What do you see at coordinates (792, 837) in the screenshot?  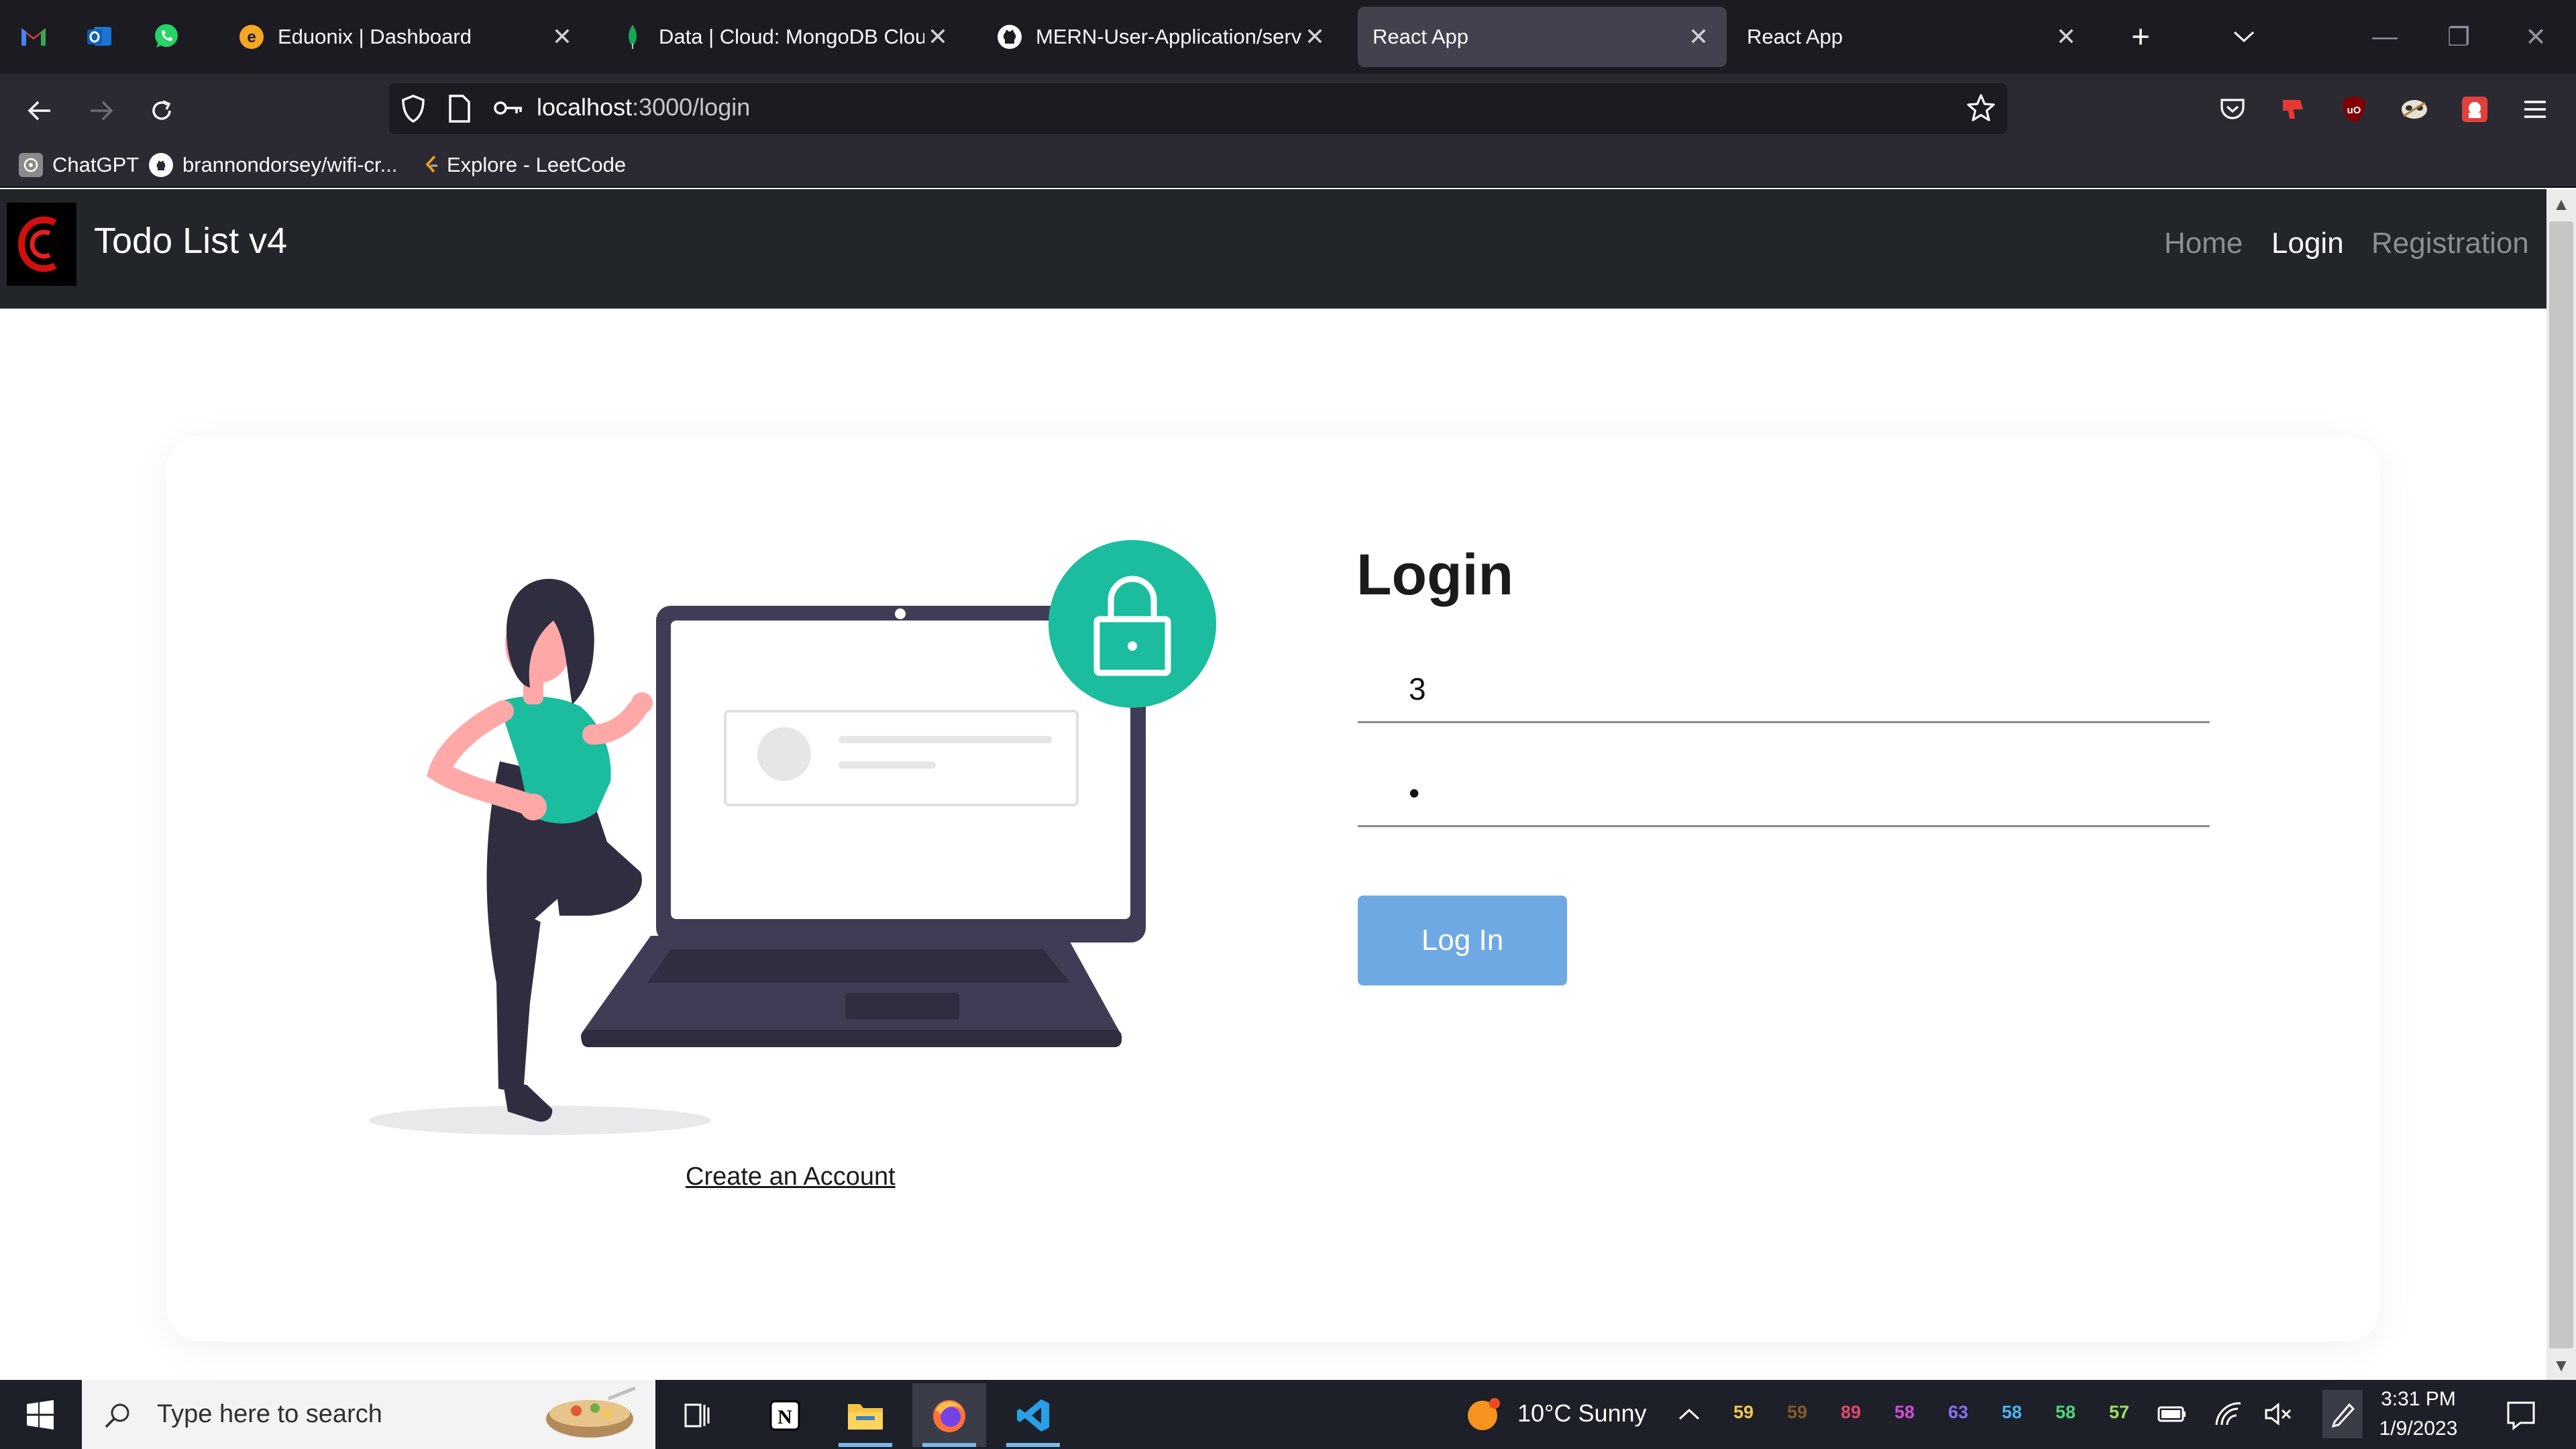 I see `login-illustration` at bounding box center [792, 837].